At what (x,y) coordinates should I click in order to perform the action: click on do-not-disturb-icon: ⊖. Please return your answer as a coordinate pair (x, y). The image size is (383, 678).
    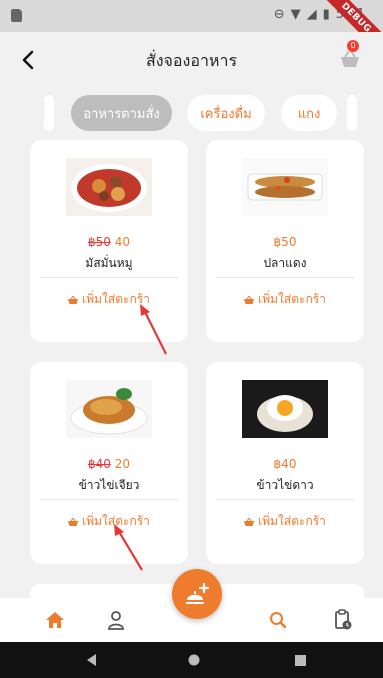
    Looking at the image, I should click on (279, 14).